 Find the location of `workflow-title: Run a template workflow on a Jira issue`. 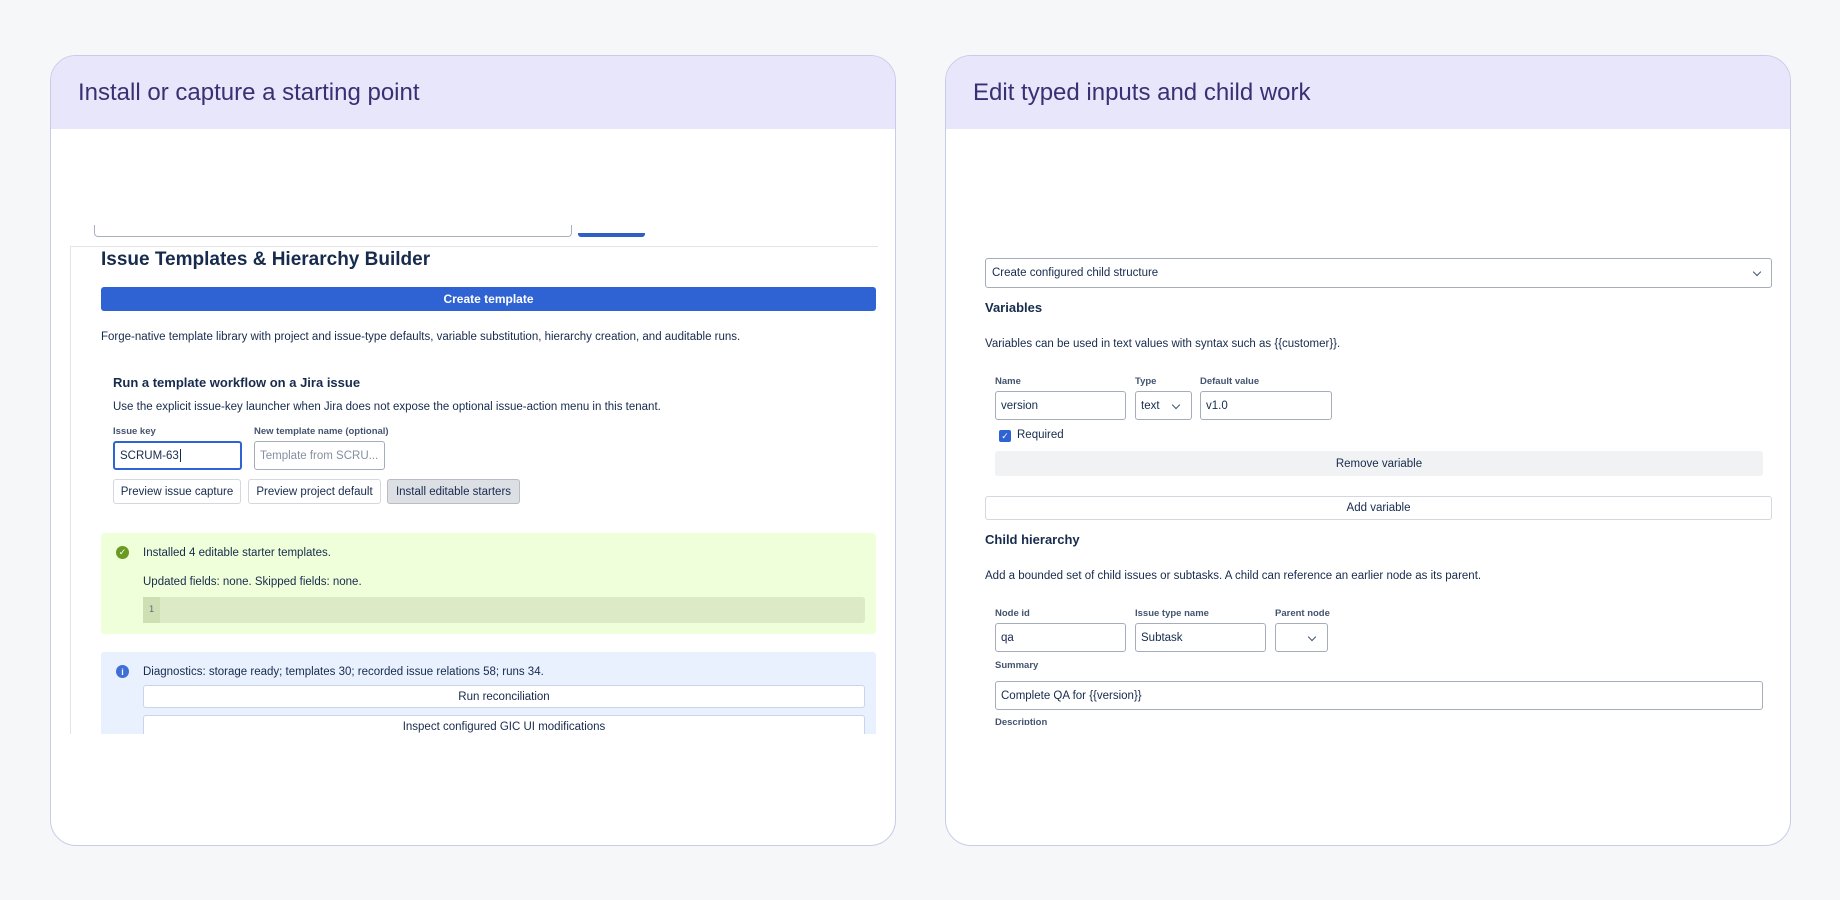

workflow-title: Run a template workflow on a Jira issue is located at coordinates (237, 382).